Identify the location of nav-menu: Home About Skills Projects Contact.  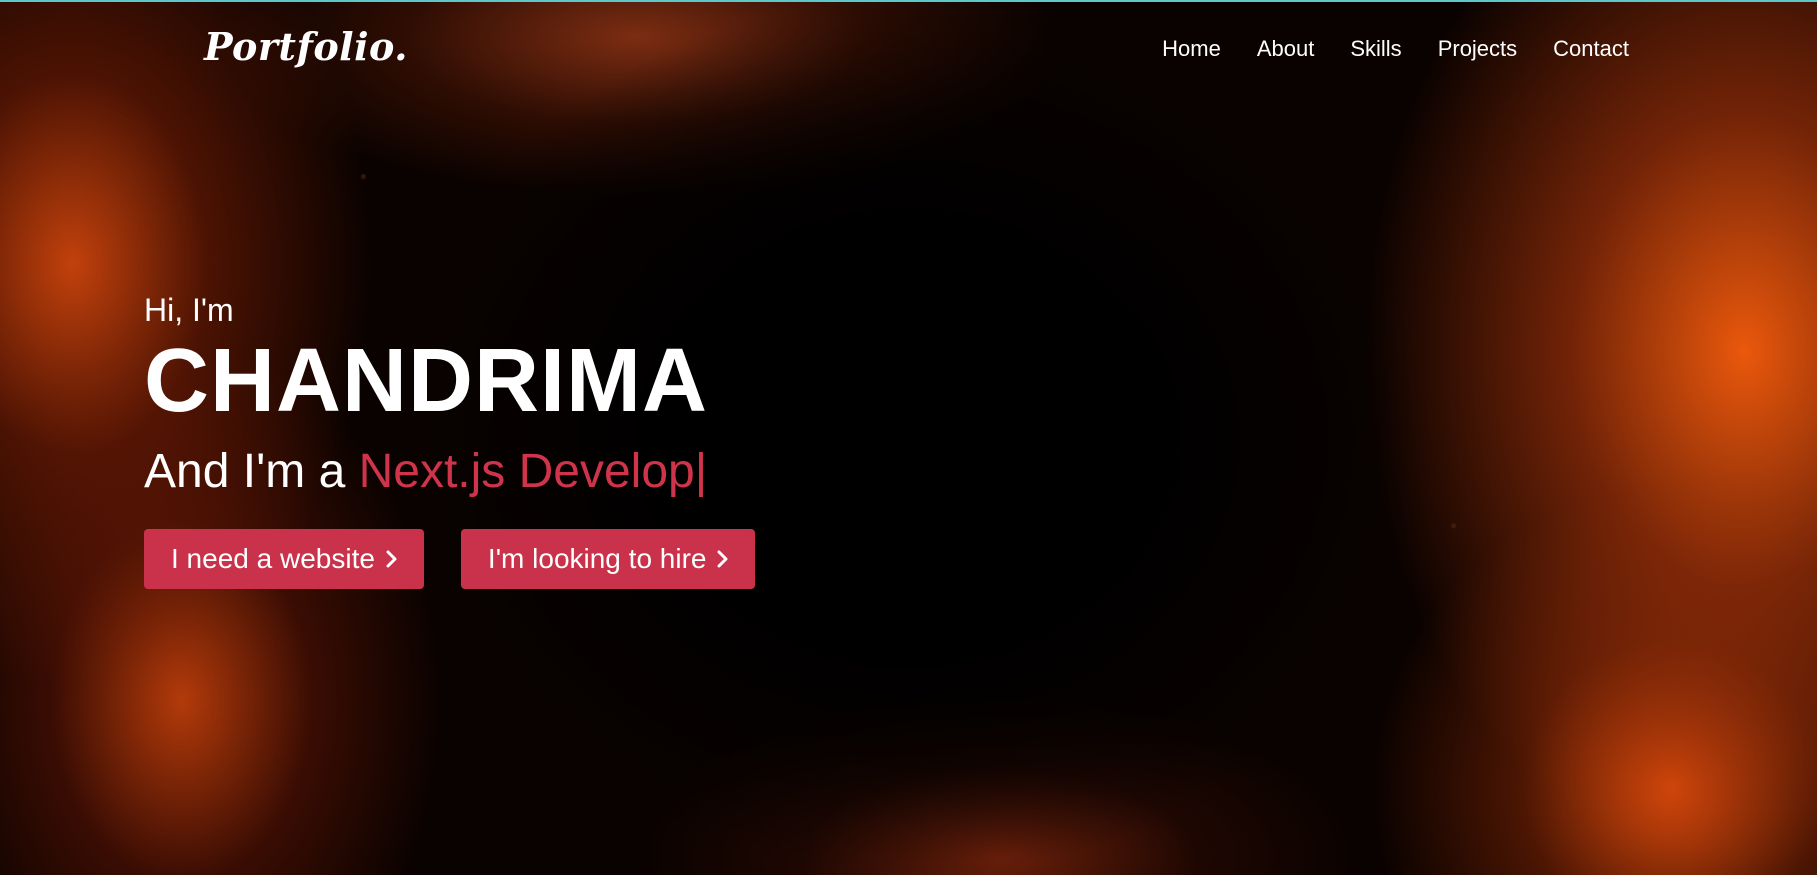
(1395, 49).